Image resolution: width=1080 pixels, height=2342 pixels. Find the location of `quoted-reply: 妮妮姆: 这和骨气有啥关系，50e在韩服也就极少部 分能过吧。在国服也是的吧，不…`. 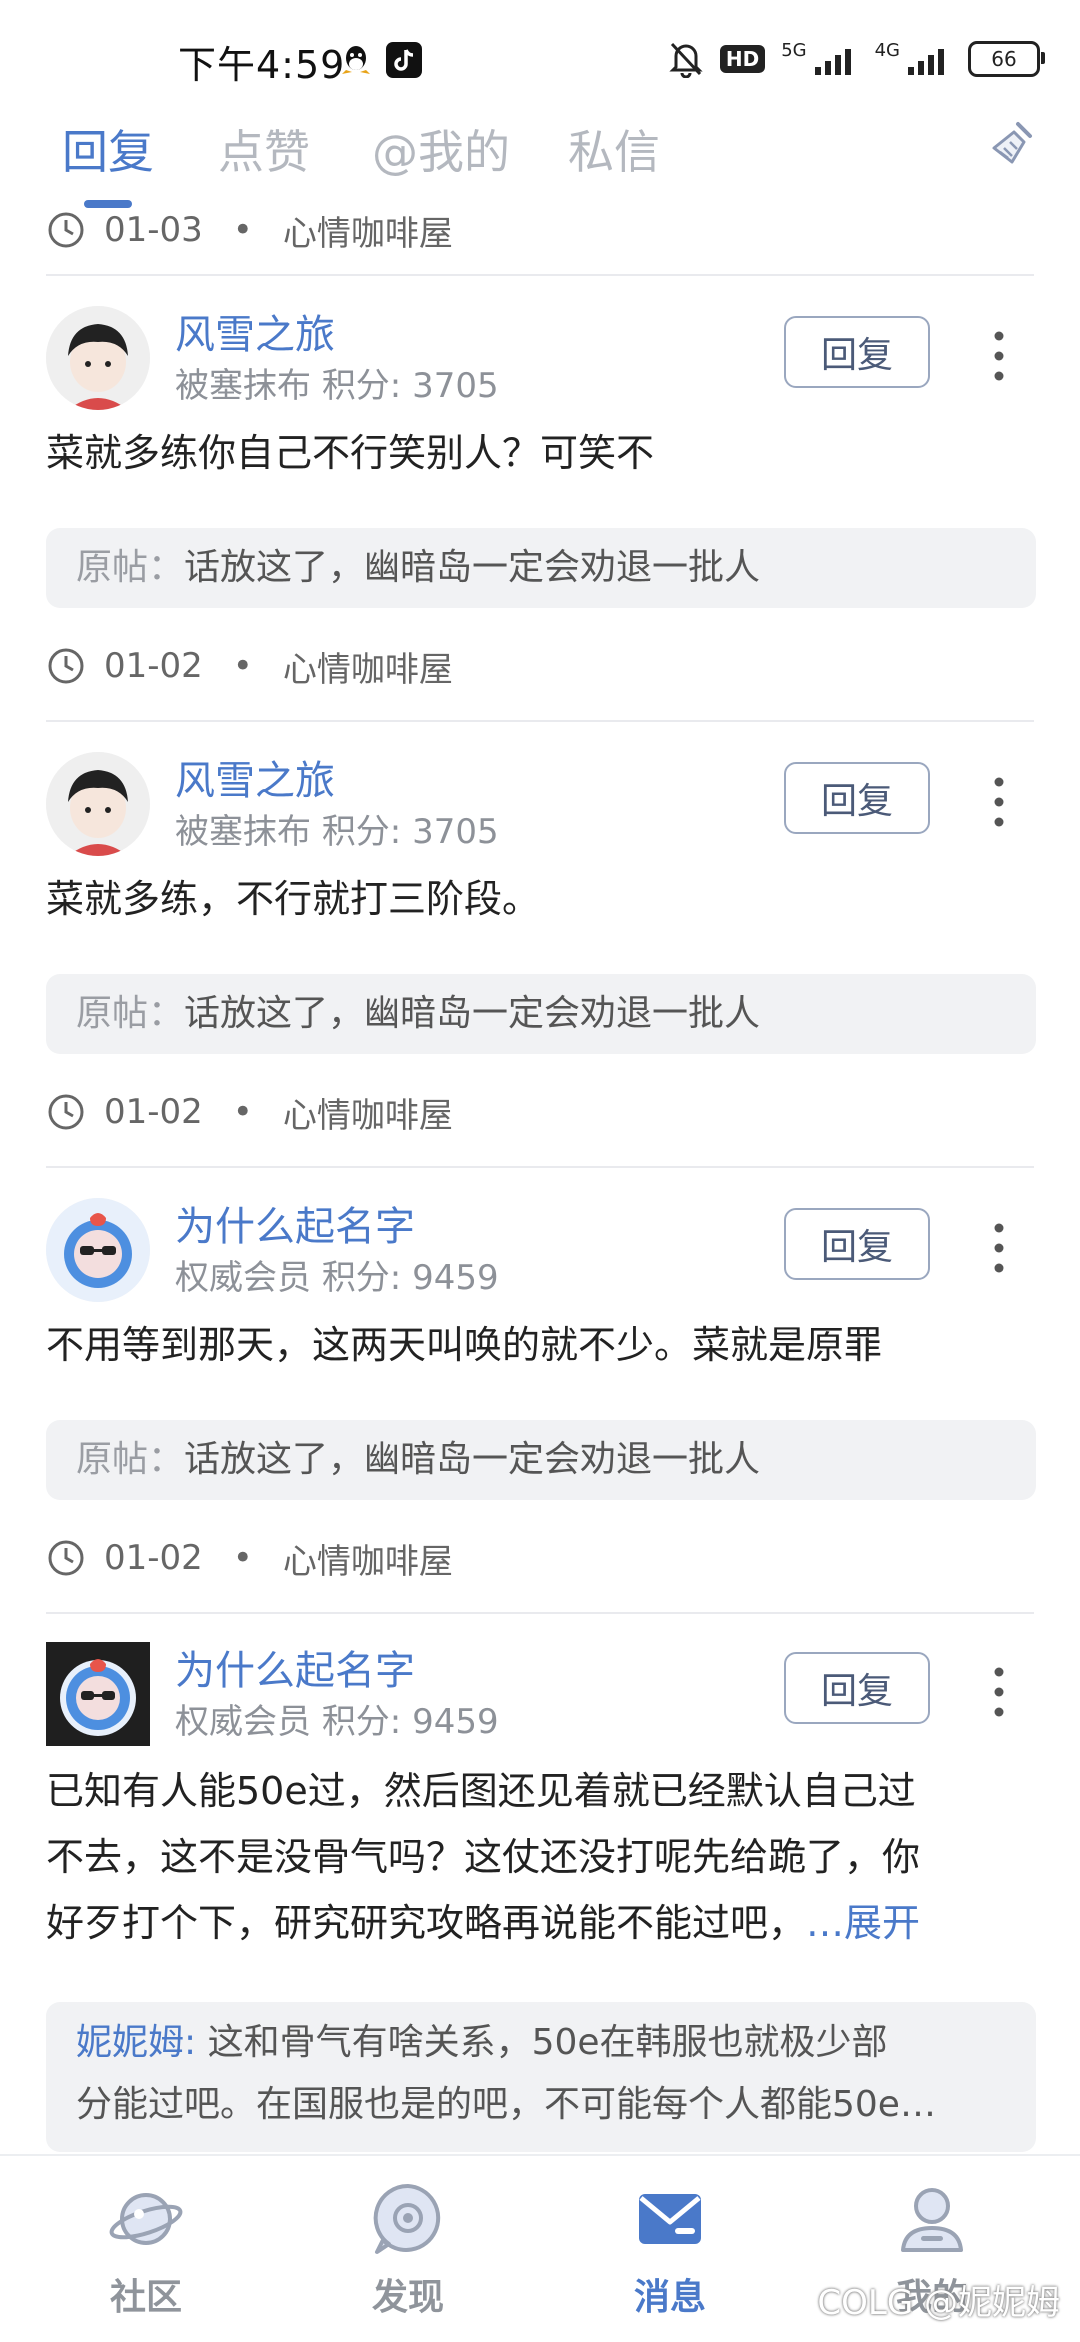

quoted-reply: 妮妮姆: 这和骨气有啥关系，50e在韩服也就极少部 分能过吧。在国服也是的吧，不… is located at coordinates (541, 2077).